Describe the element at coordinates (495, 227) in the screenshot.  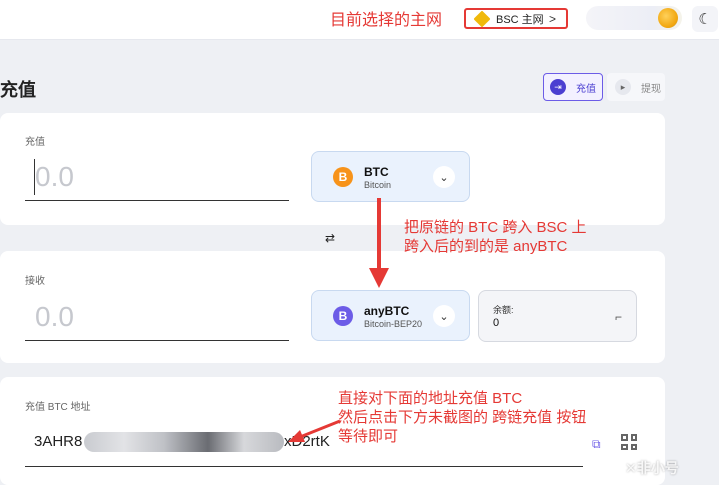
I see `annotation-bridge-1: 把原链的 BTC 跨入 BSC 上` at that location.